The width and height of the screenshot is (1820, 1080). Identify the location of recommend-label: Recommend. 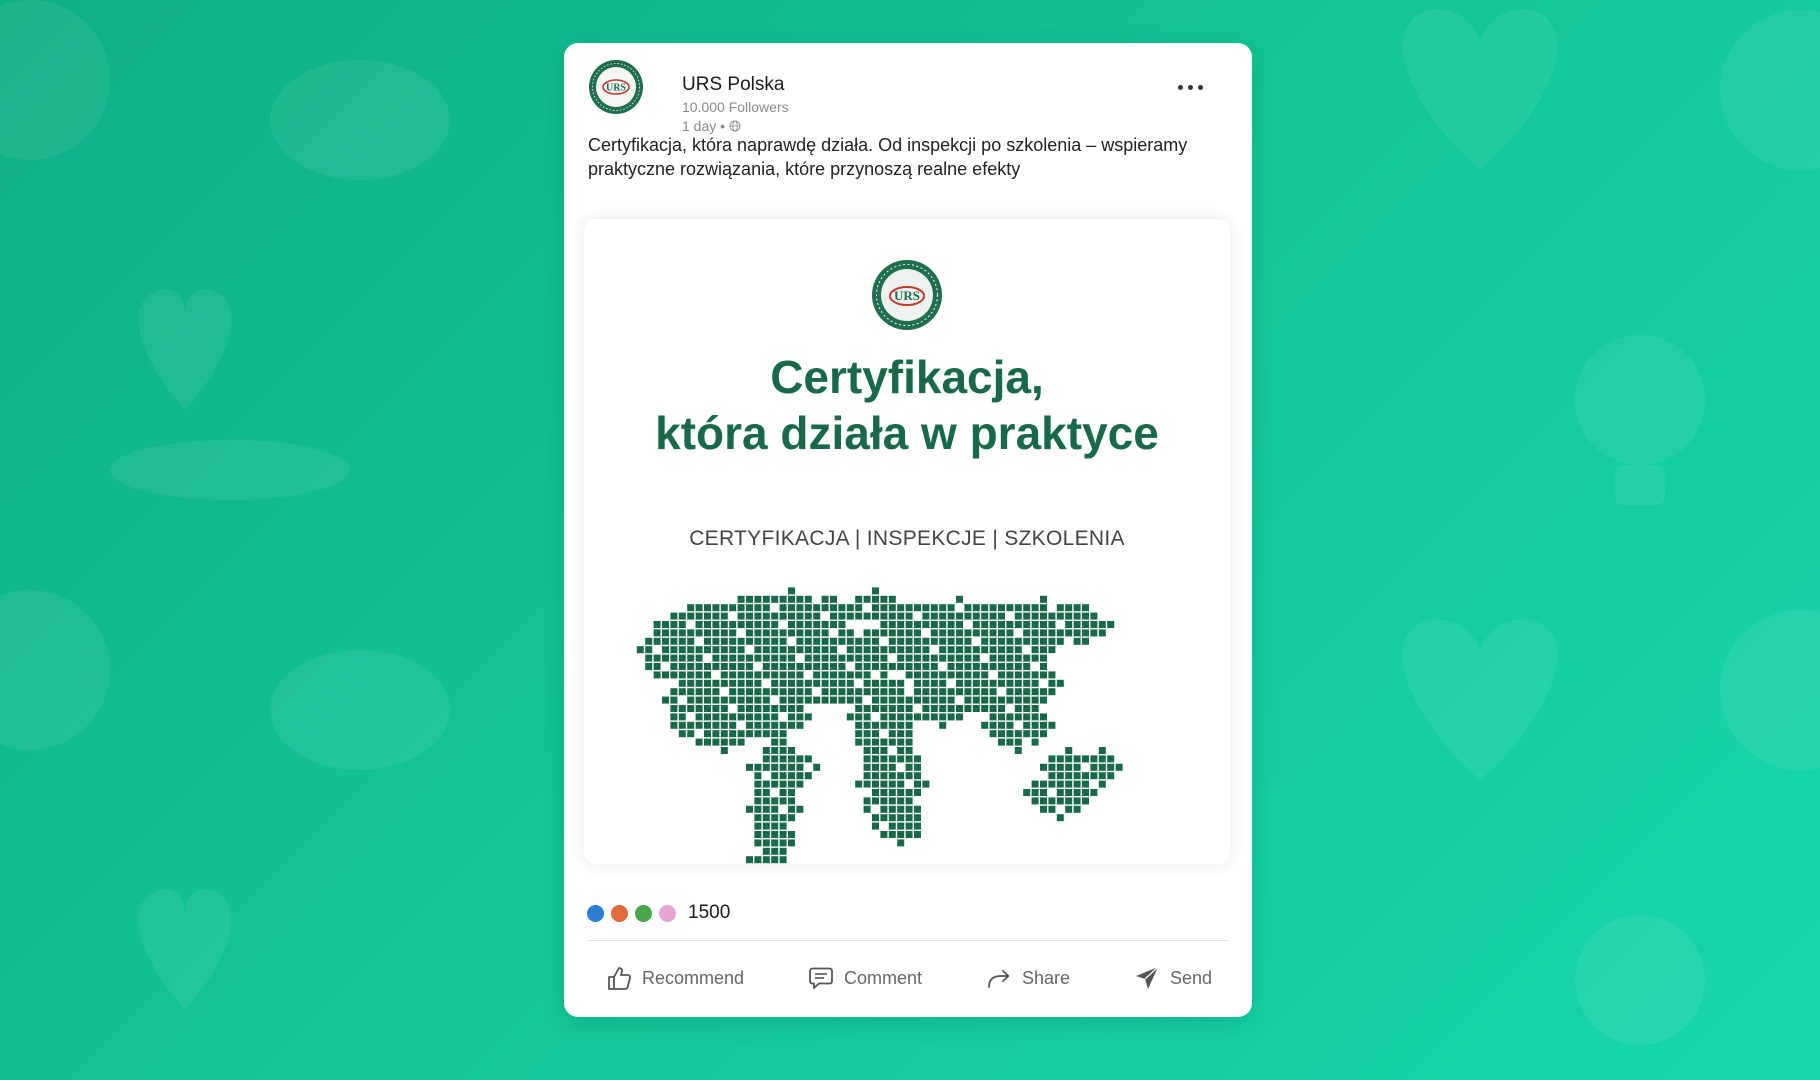
(693, 977).